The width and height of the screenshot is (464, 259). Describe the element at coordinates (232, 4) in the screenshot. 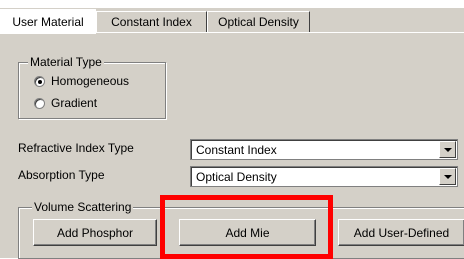

I see `top-edge` at that location.